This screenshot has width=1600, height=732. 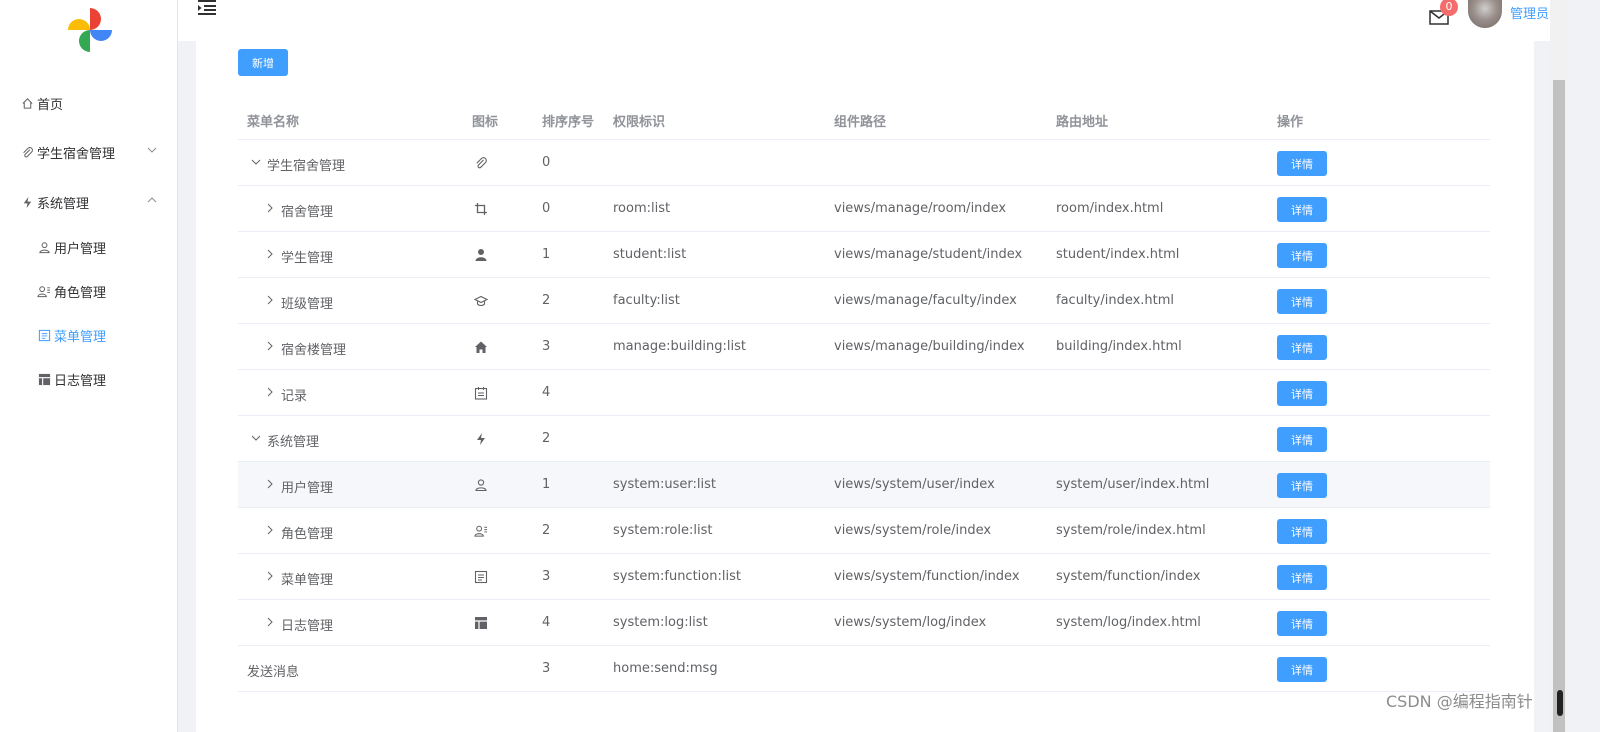 I want to click on message-button: 0, so click(x=1443, y=15).